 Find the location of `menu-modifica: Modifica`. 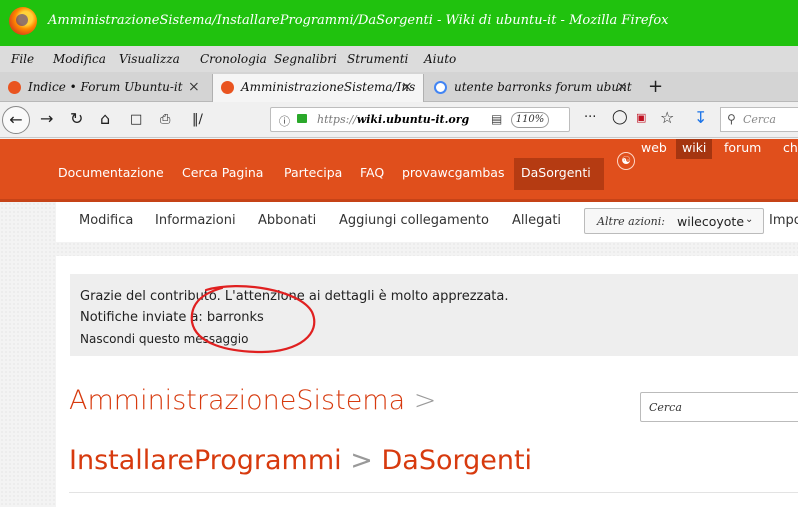

menu-modifica: Modifica is located at coordinates (79, 59).